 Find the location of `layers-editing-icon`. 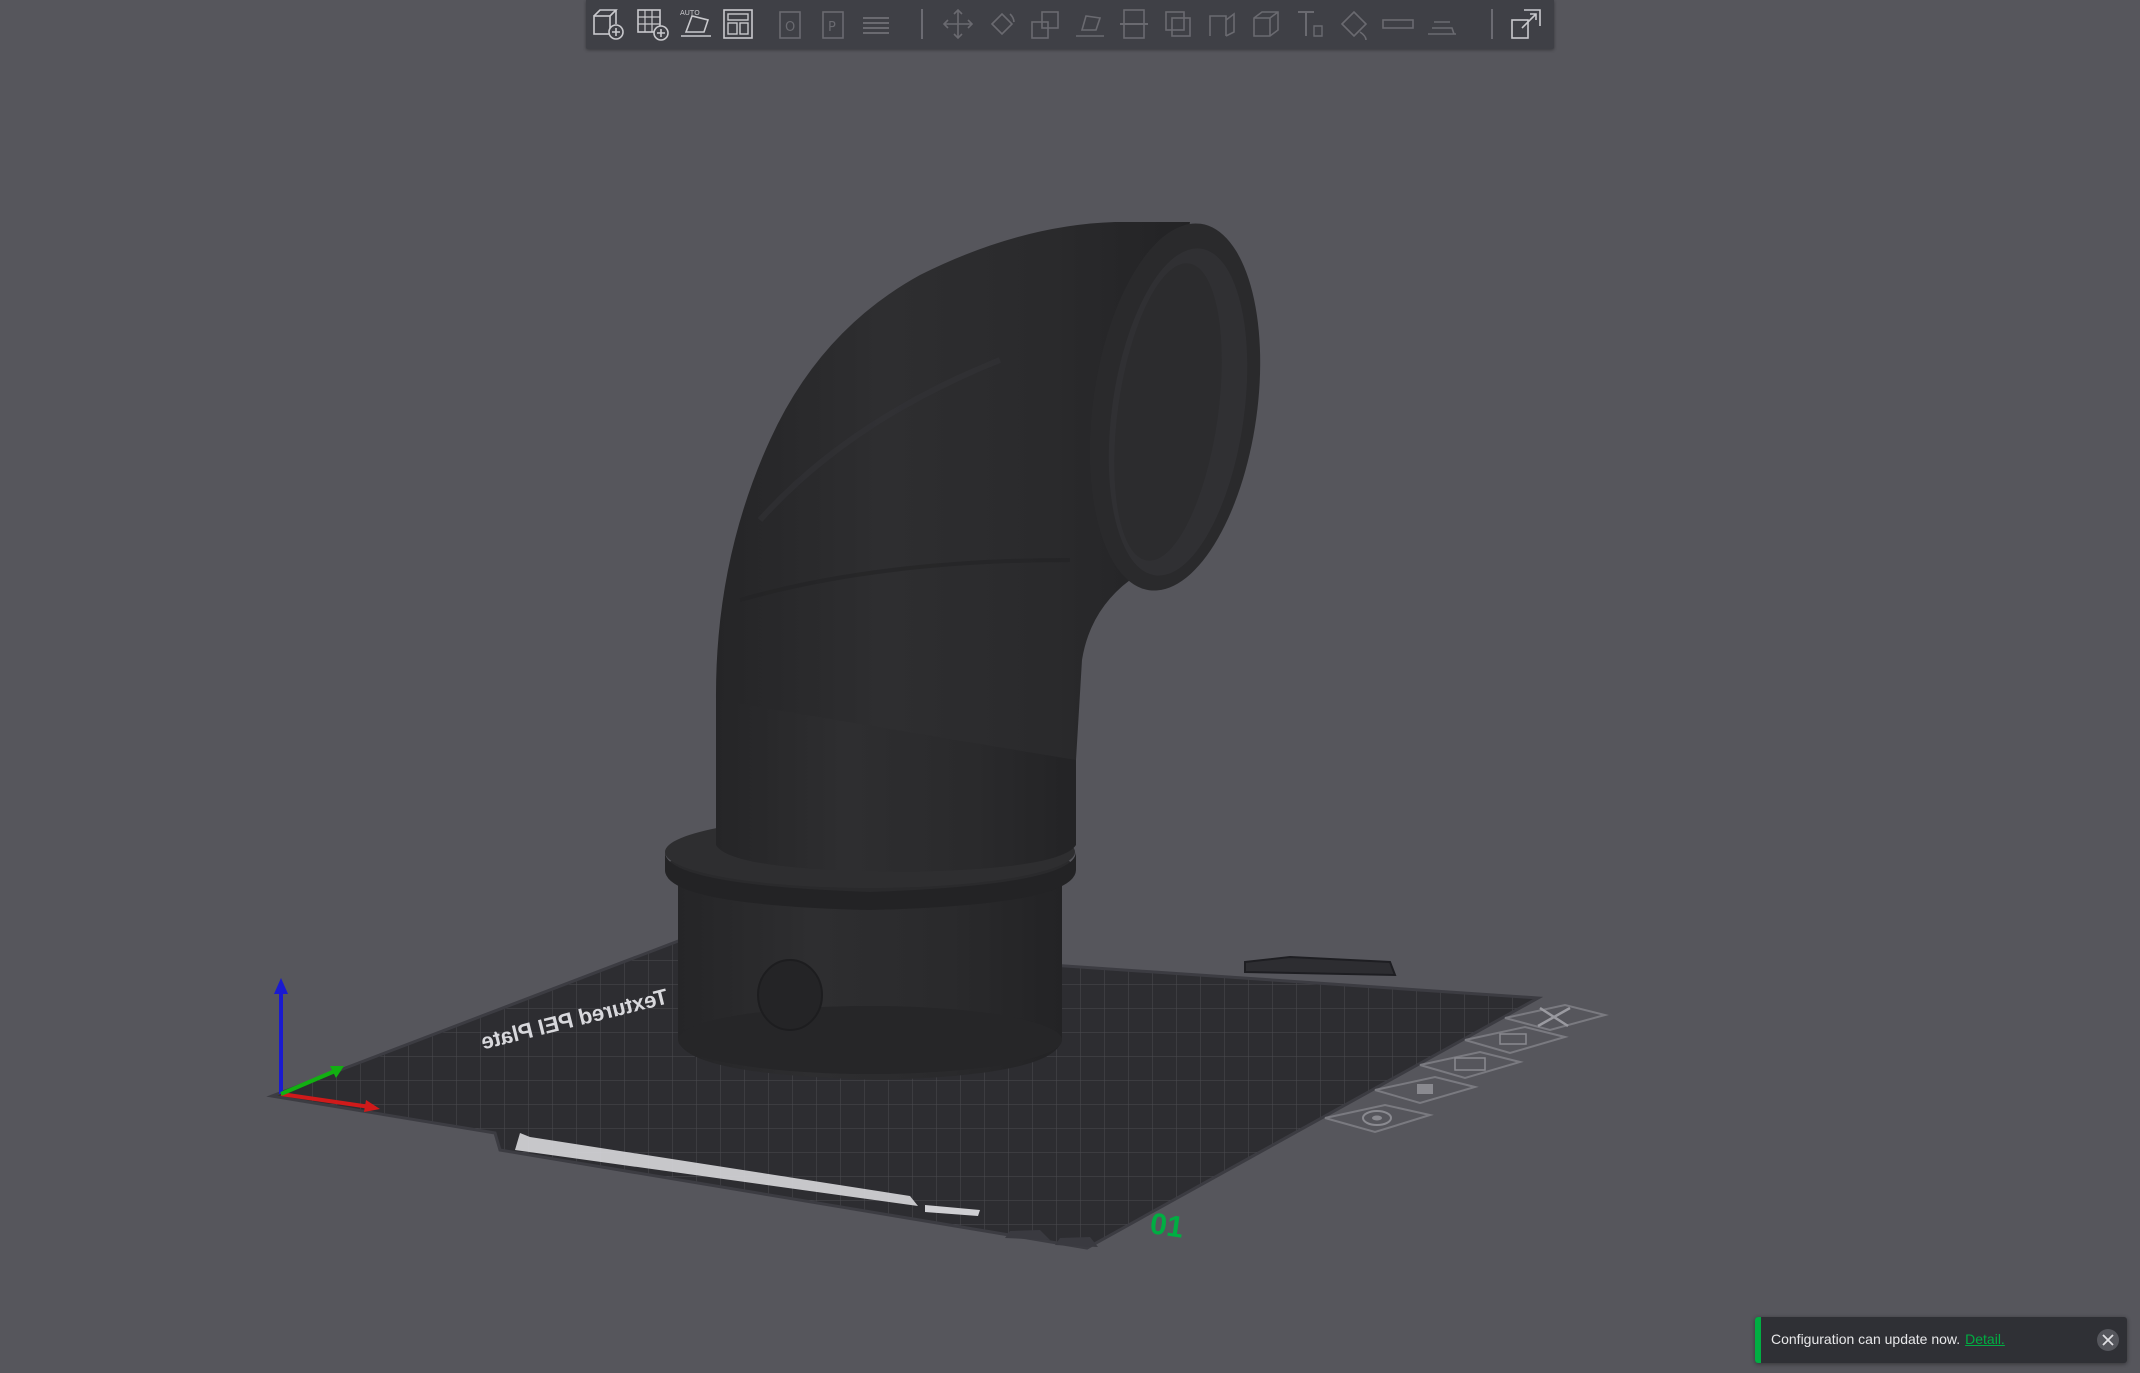

layers-editing-icon is located at coordinates (876, 25).